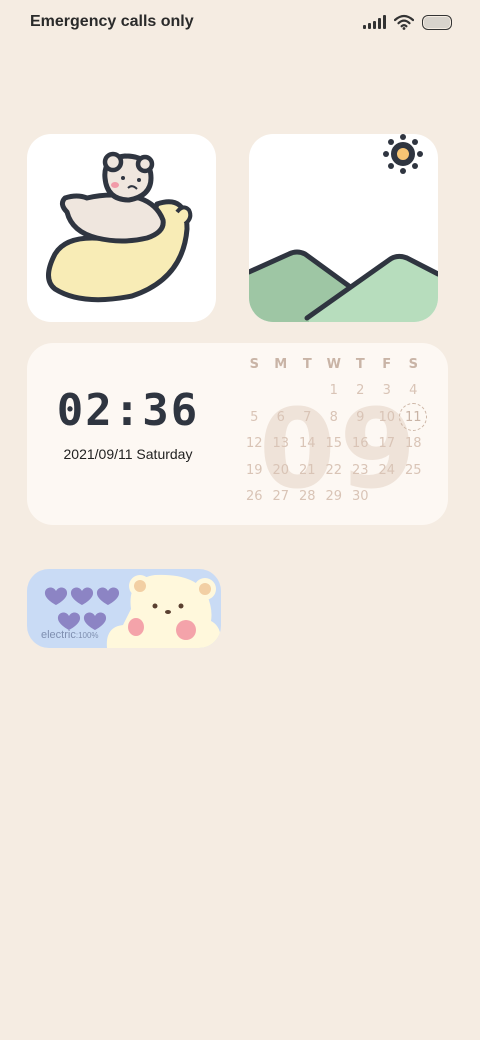 The width and height of the screenshot is (480, 1040). Describe the element at coordinates (281, 497) in the screenshot. I see `calendar-day: 27` at that location.